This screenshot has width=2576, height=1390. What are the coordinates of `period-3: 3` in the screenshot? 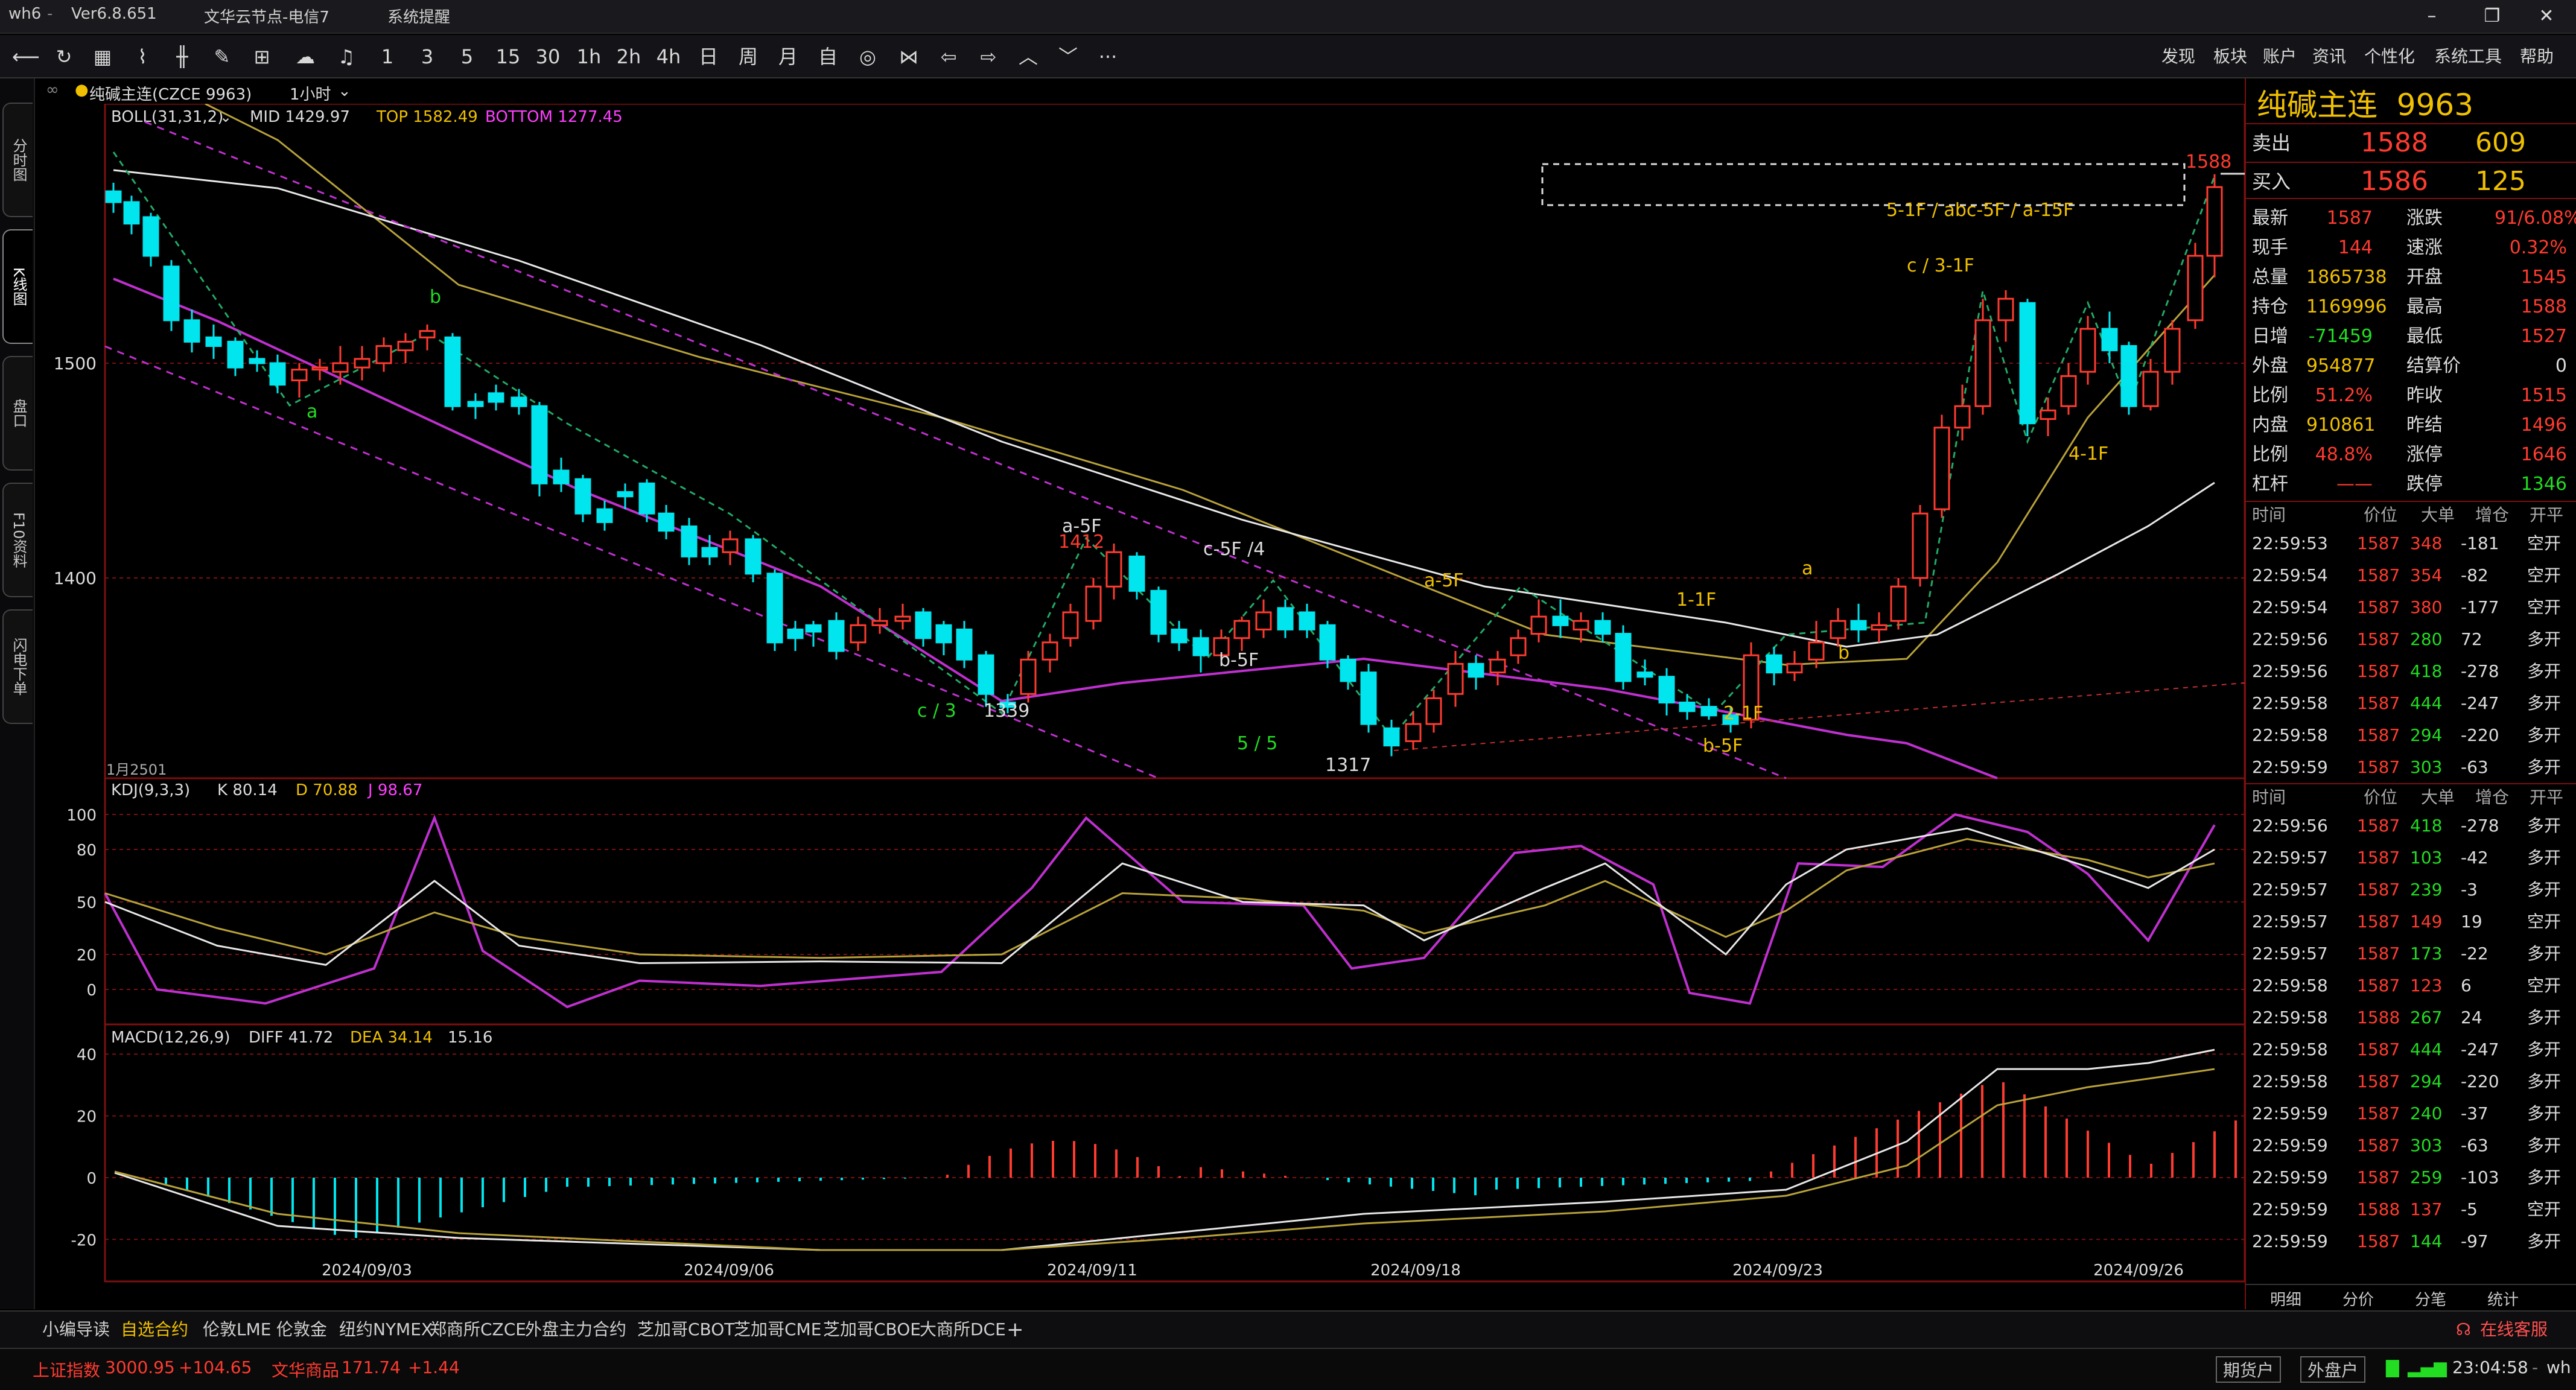 It's located at (427, 57).